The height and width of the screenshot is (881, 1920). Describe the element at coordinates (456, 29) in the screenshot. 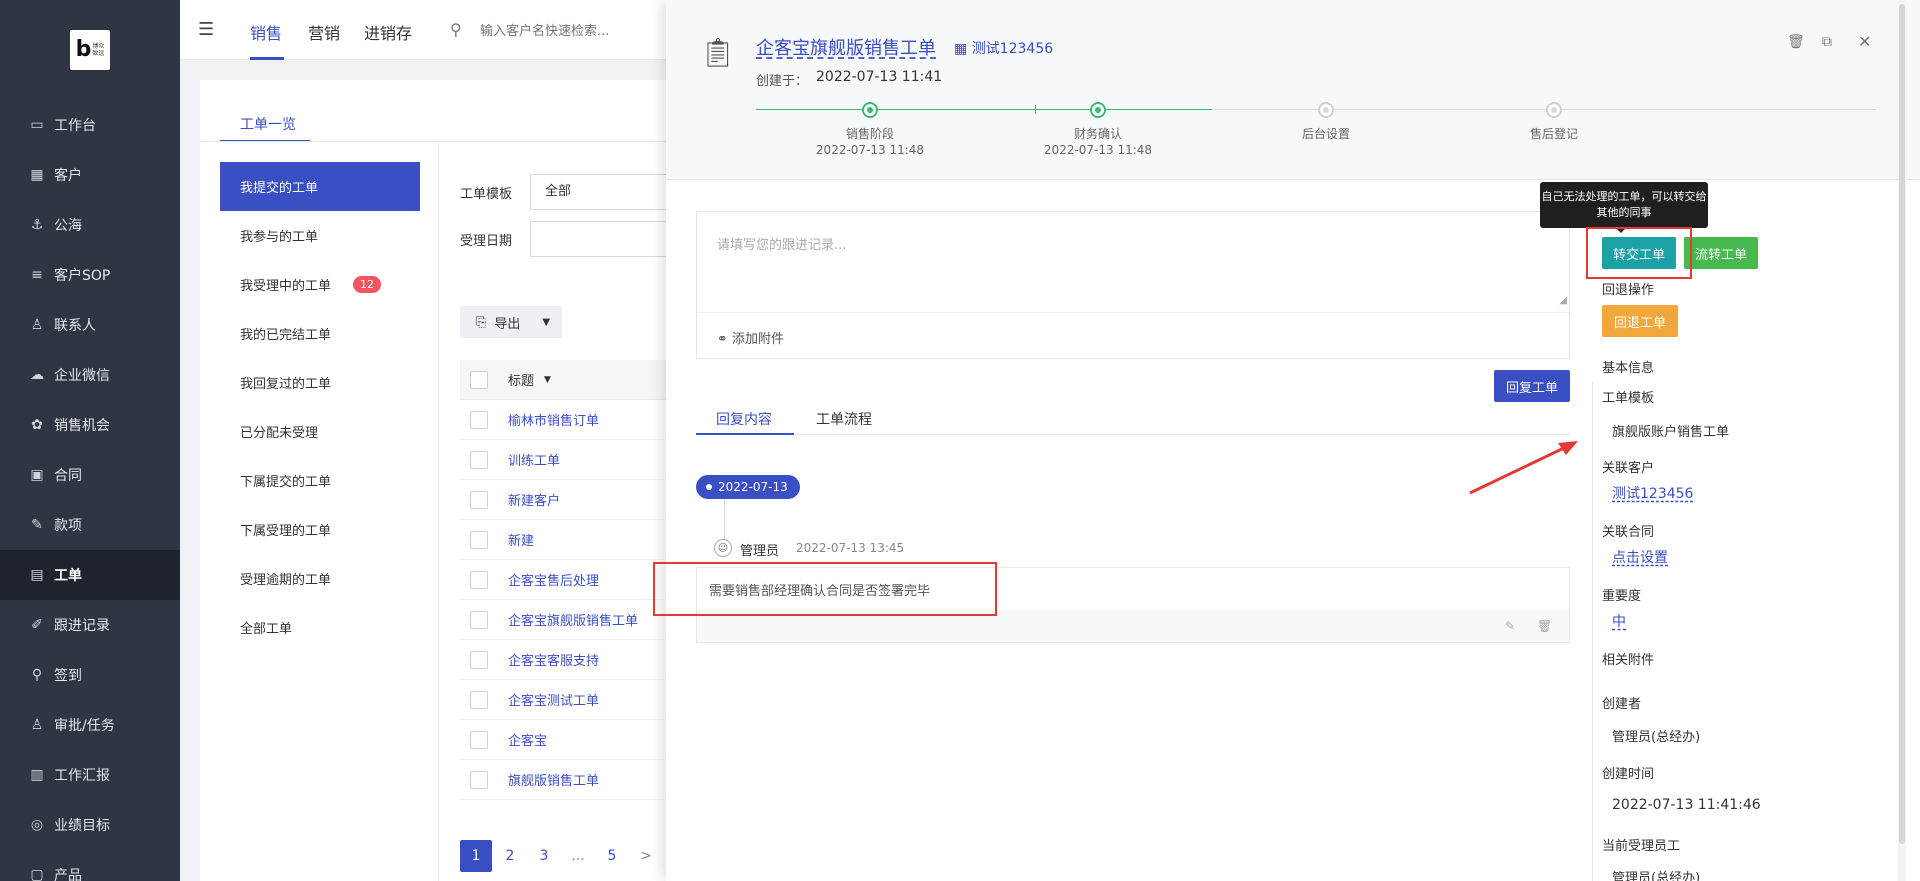

I see `search-icon: ⚲` at that location.